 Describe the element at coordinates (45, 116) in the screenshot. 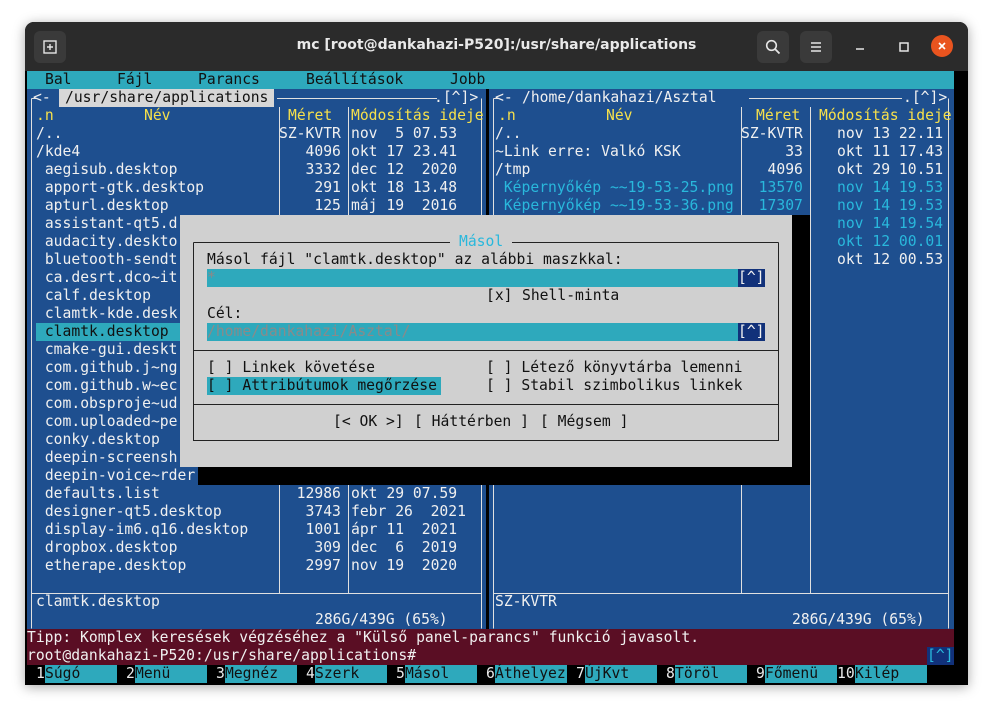

I see `left-col-n: .n` at that location.